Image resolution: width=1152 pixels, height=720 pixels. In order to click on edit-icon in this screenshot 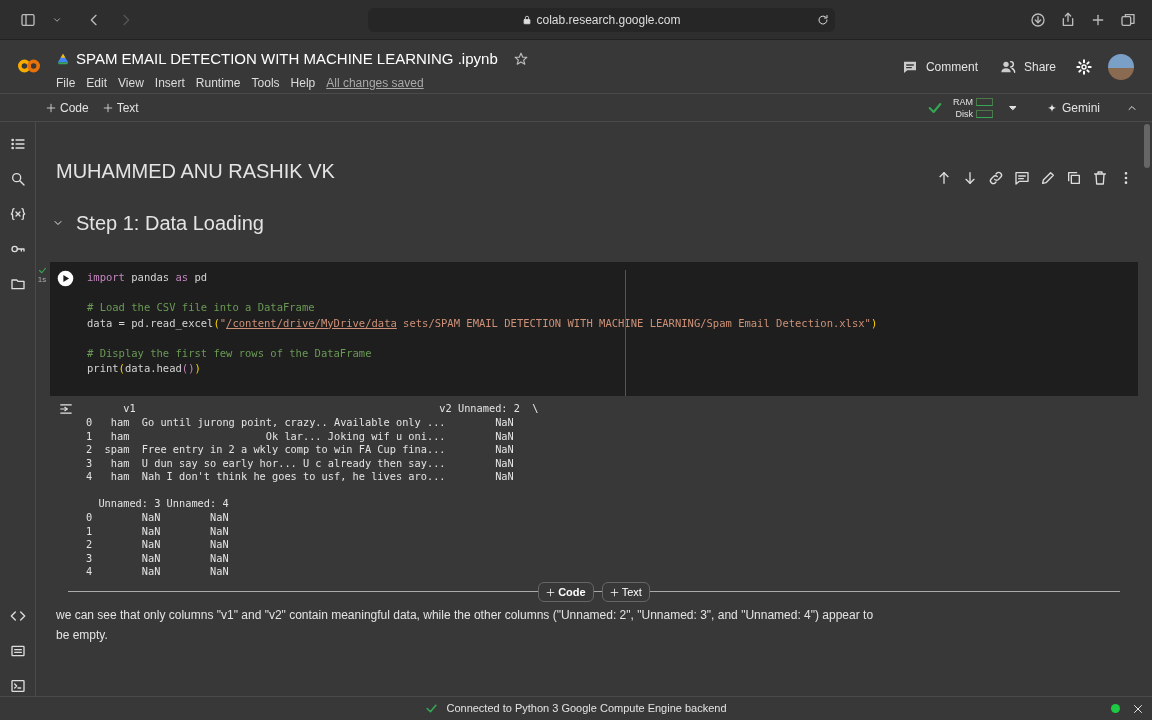, I will do `click(1048, 178)`.